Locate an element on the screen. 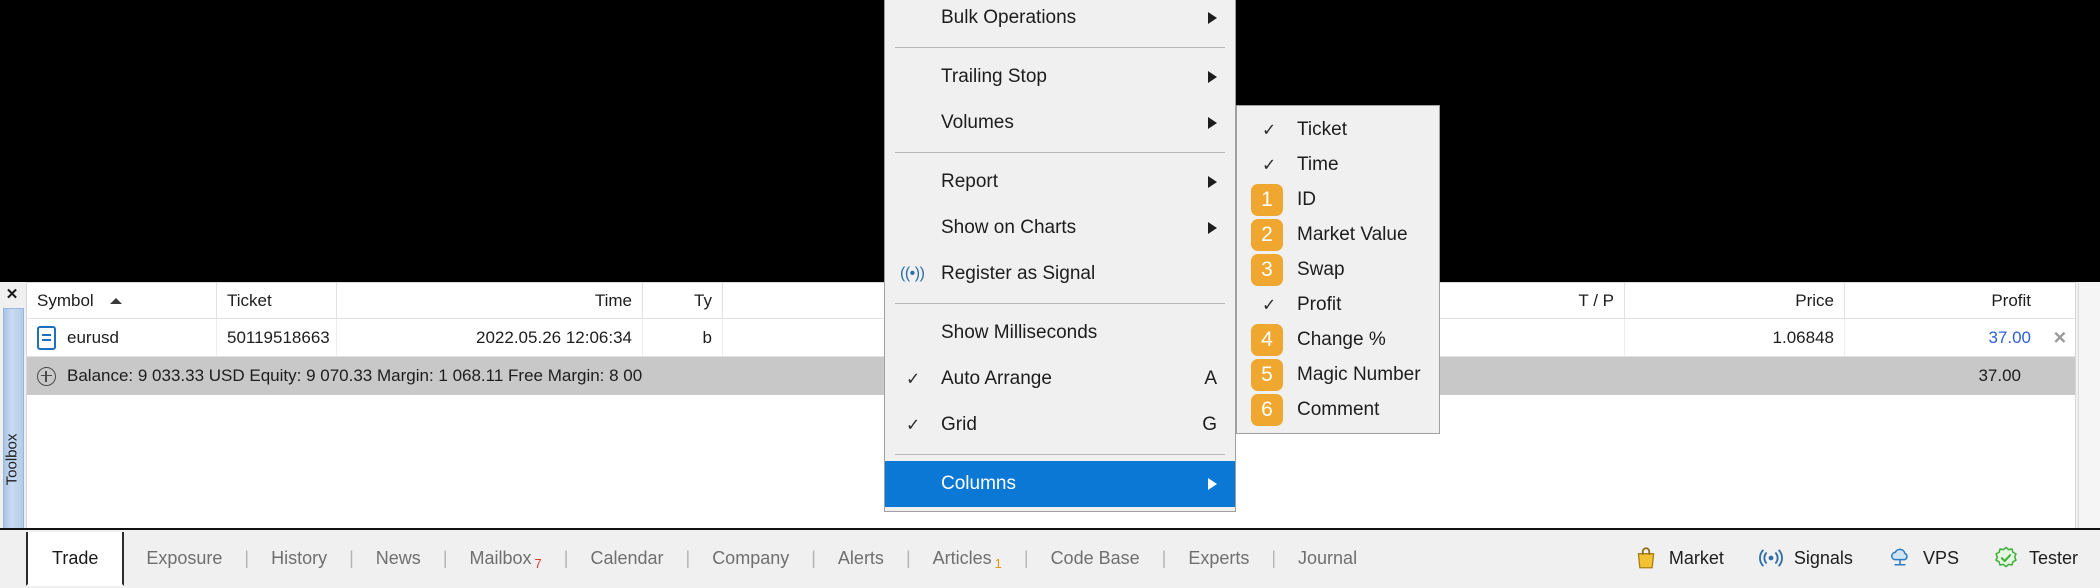 This screenshot has width=2100, height=588. tab-trade: Trade is located at coordinates (75, 559).